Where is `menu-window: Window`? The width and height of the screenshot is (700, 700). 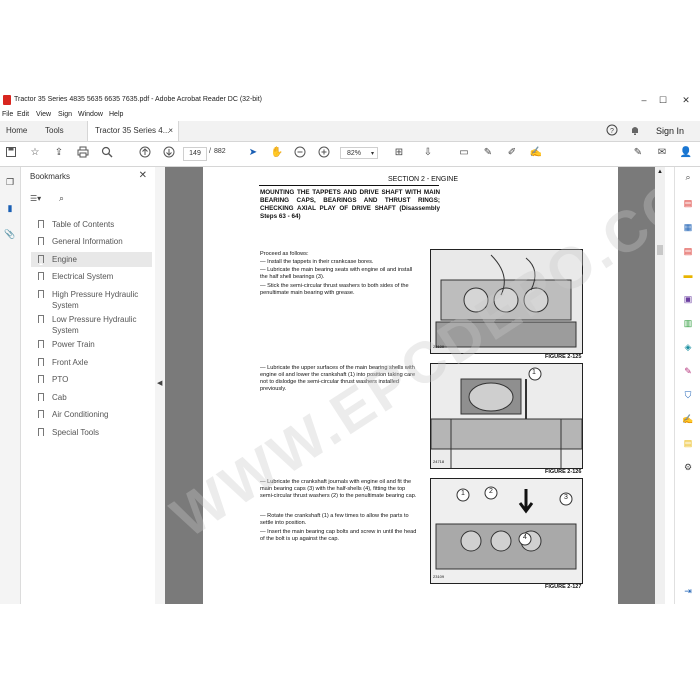
menu-window: Window is located at coordinates (90, 114).